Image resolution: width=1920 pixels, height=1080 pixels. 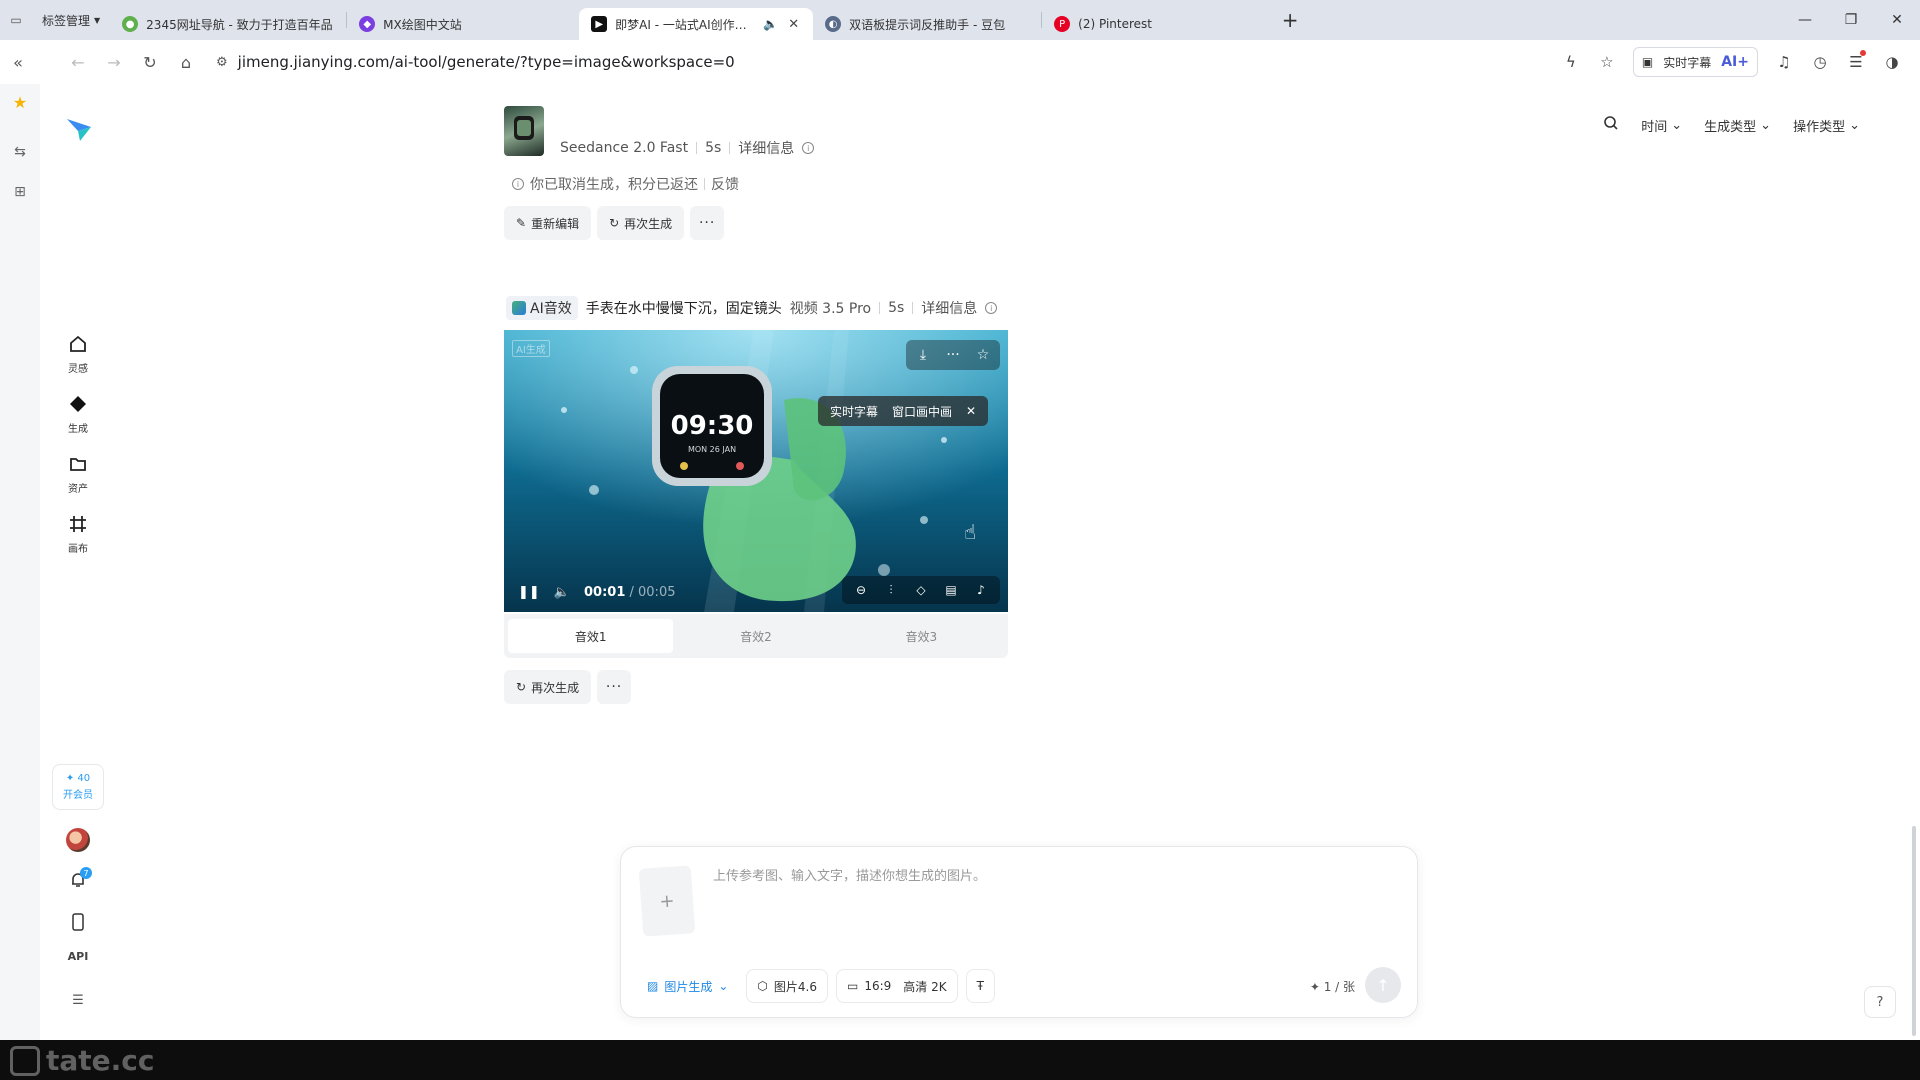 What do you see at coordinates (79, 880) in the screenshot?
I see `notification-button: 7` at bounding box center [79, 880].